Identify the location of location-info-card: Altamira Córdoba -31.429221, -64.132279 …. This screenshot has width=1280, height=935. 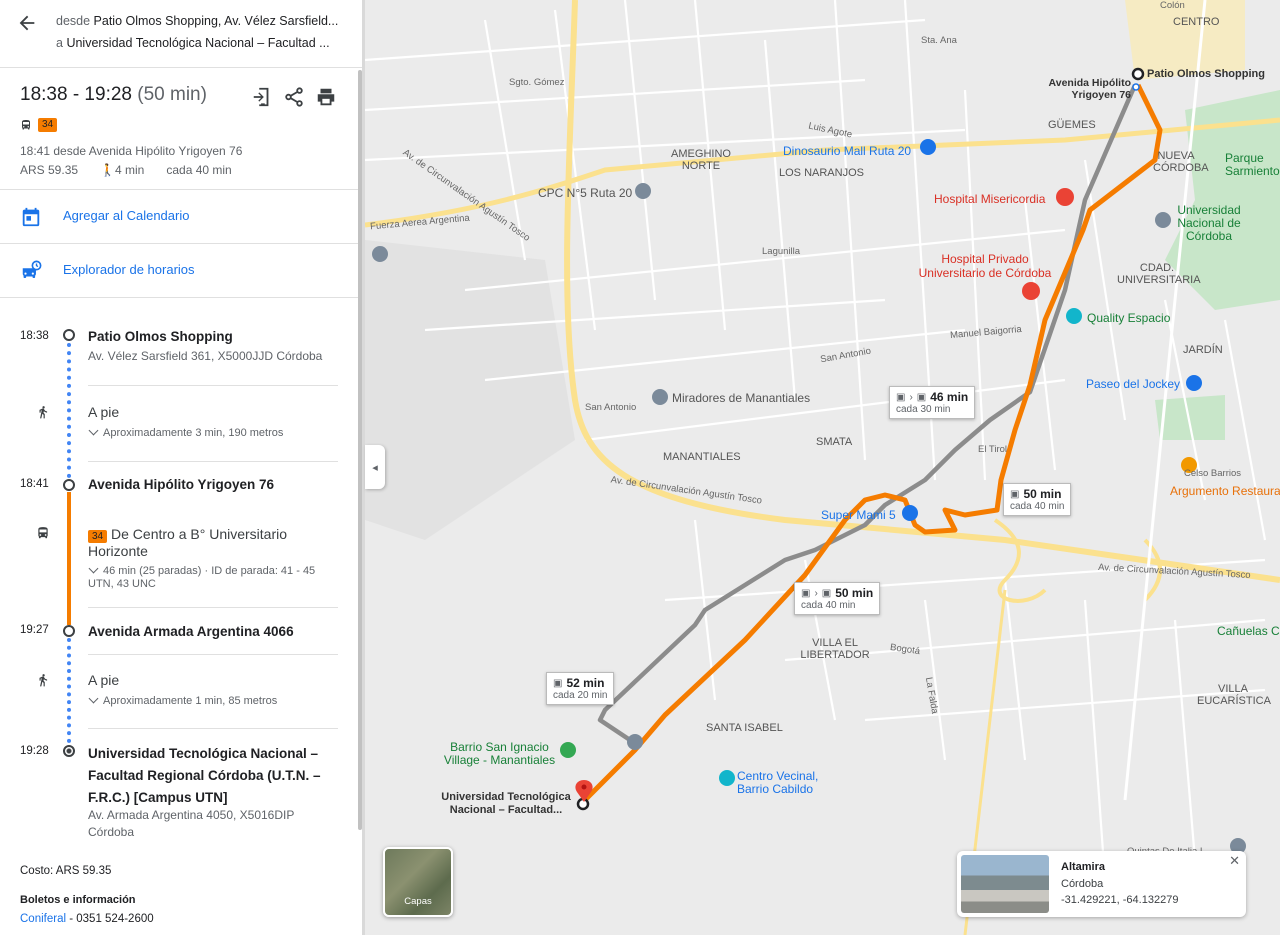
(1101, 884).